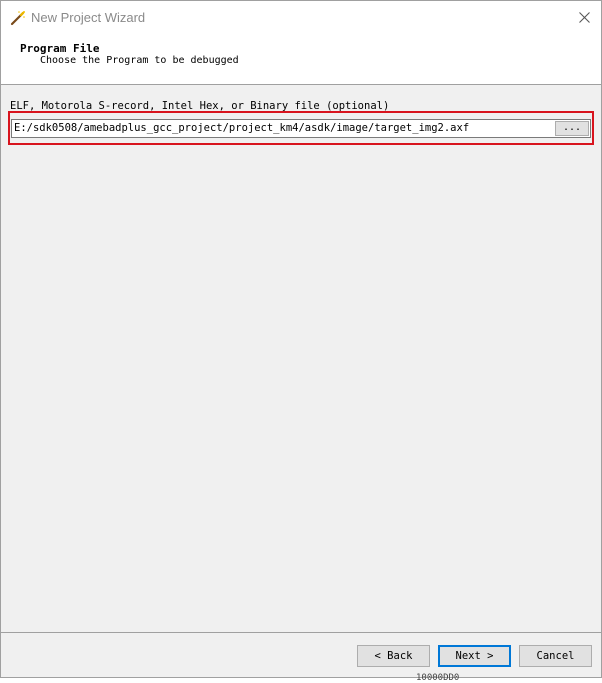  I want to click on background-window-text: 10000DD0, so click(438, 678).